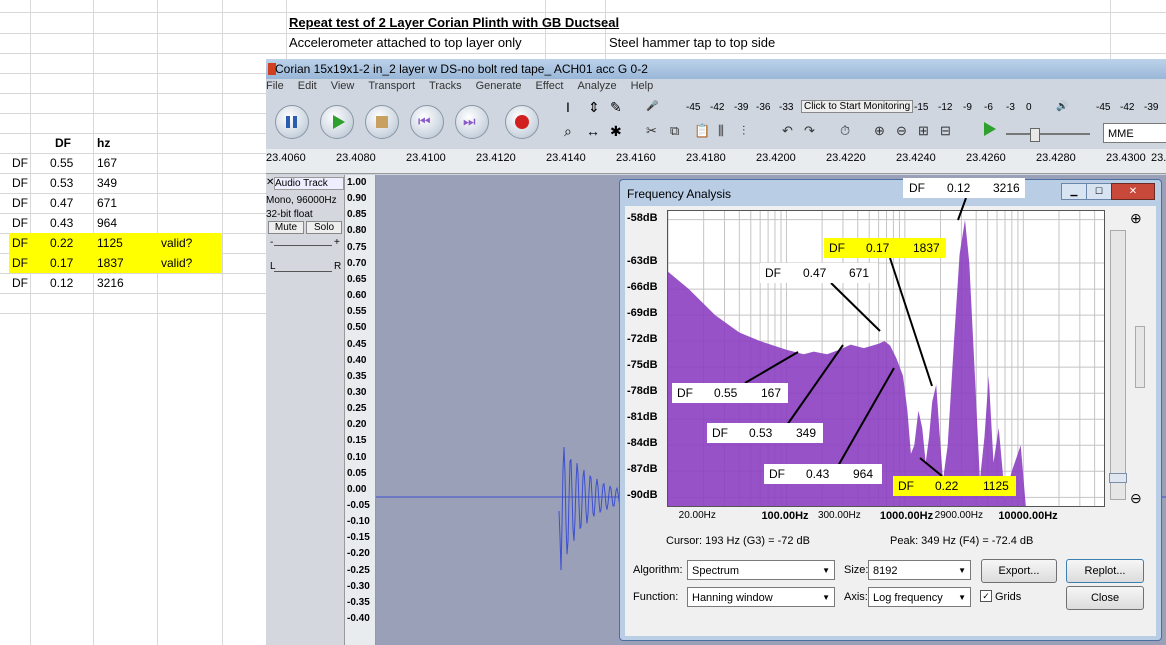  I want to click on stop-button, so click(382, 122).